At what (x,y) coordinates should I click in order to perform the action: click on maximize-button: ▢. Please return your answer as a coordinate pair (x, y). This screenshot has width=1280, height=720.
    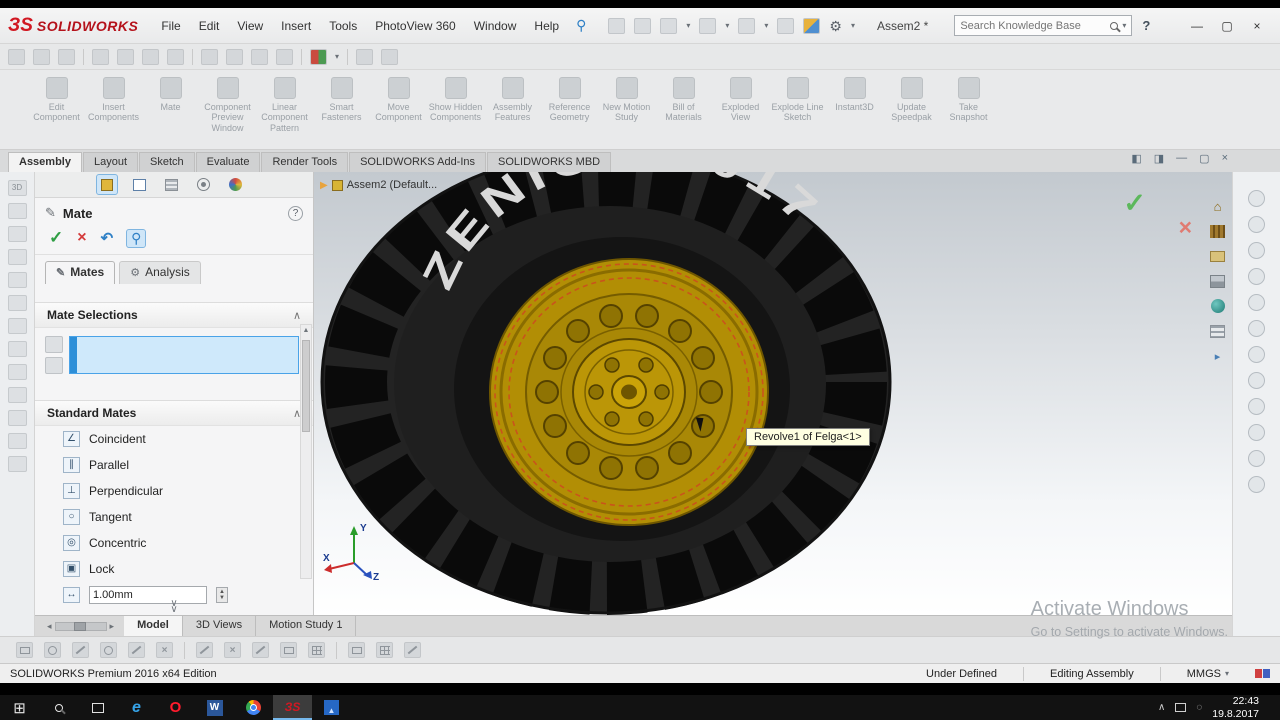
    Looking at the image, I should click on (1227, 26).